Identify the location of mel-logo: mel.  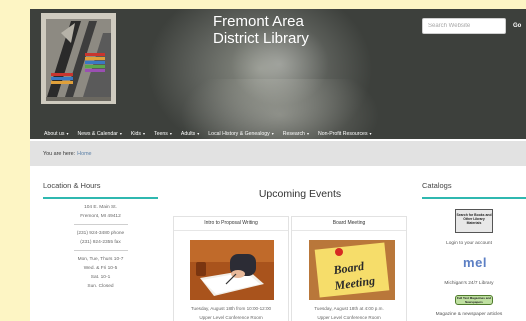
(475, 263).